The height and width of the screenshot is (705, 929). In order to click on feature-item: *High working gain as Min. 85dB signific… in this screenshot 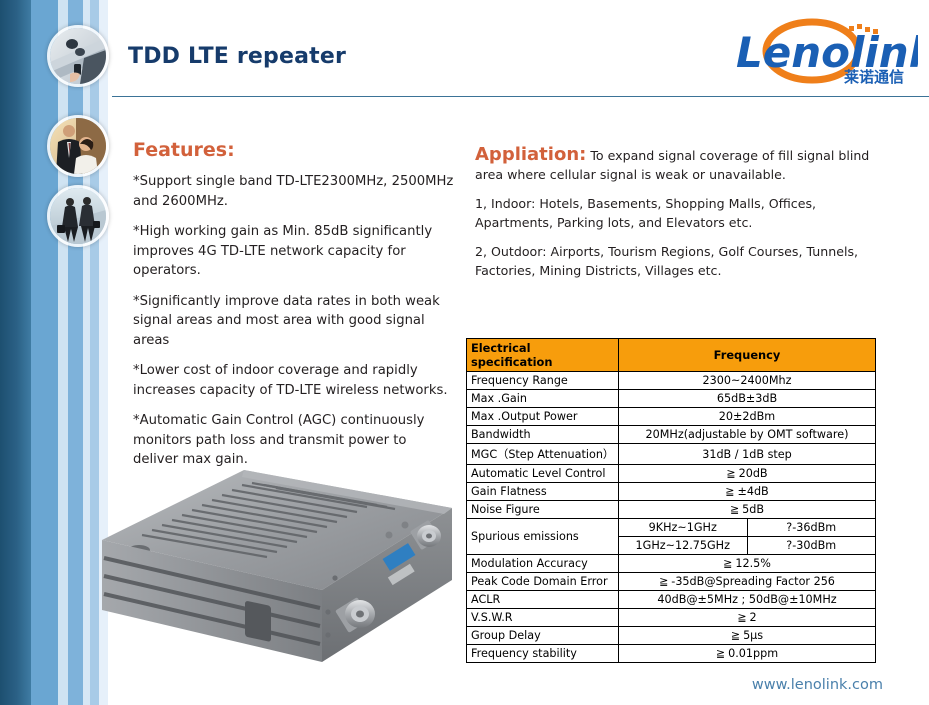, I will do `click(283, 251)`.